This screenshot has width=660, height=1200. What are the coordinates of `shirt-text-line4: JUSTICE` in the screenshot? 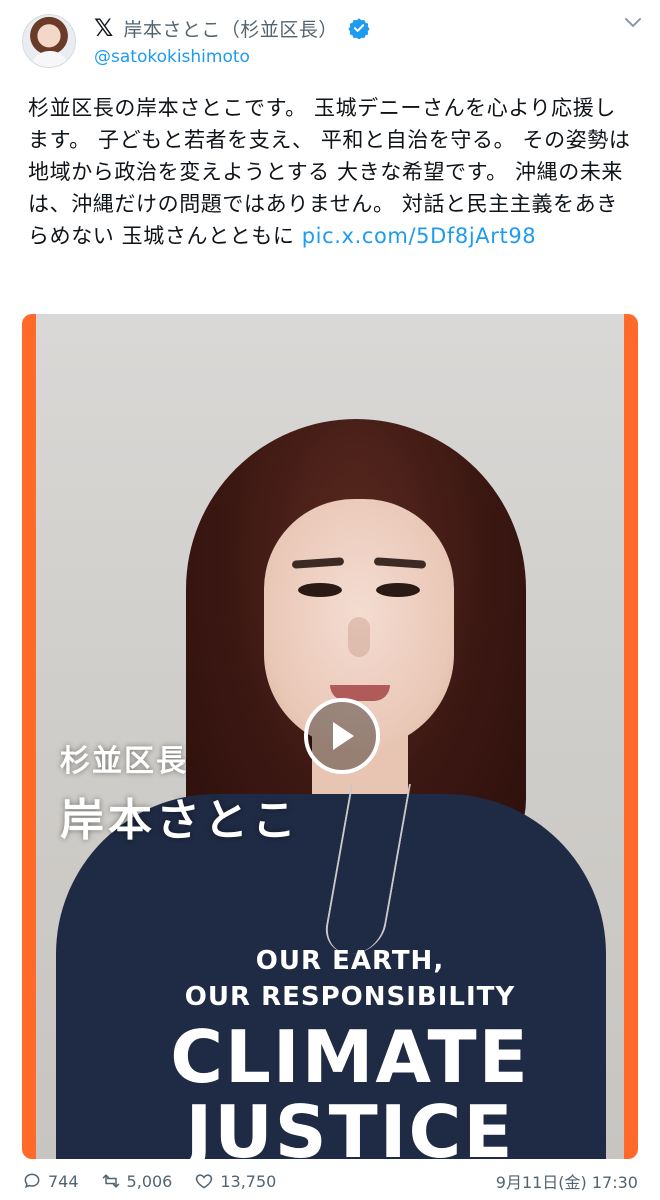 It's located at (350, 1124).